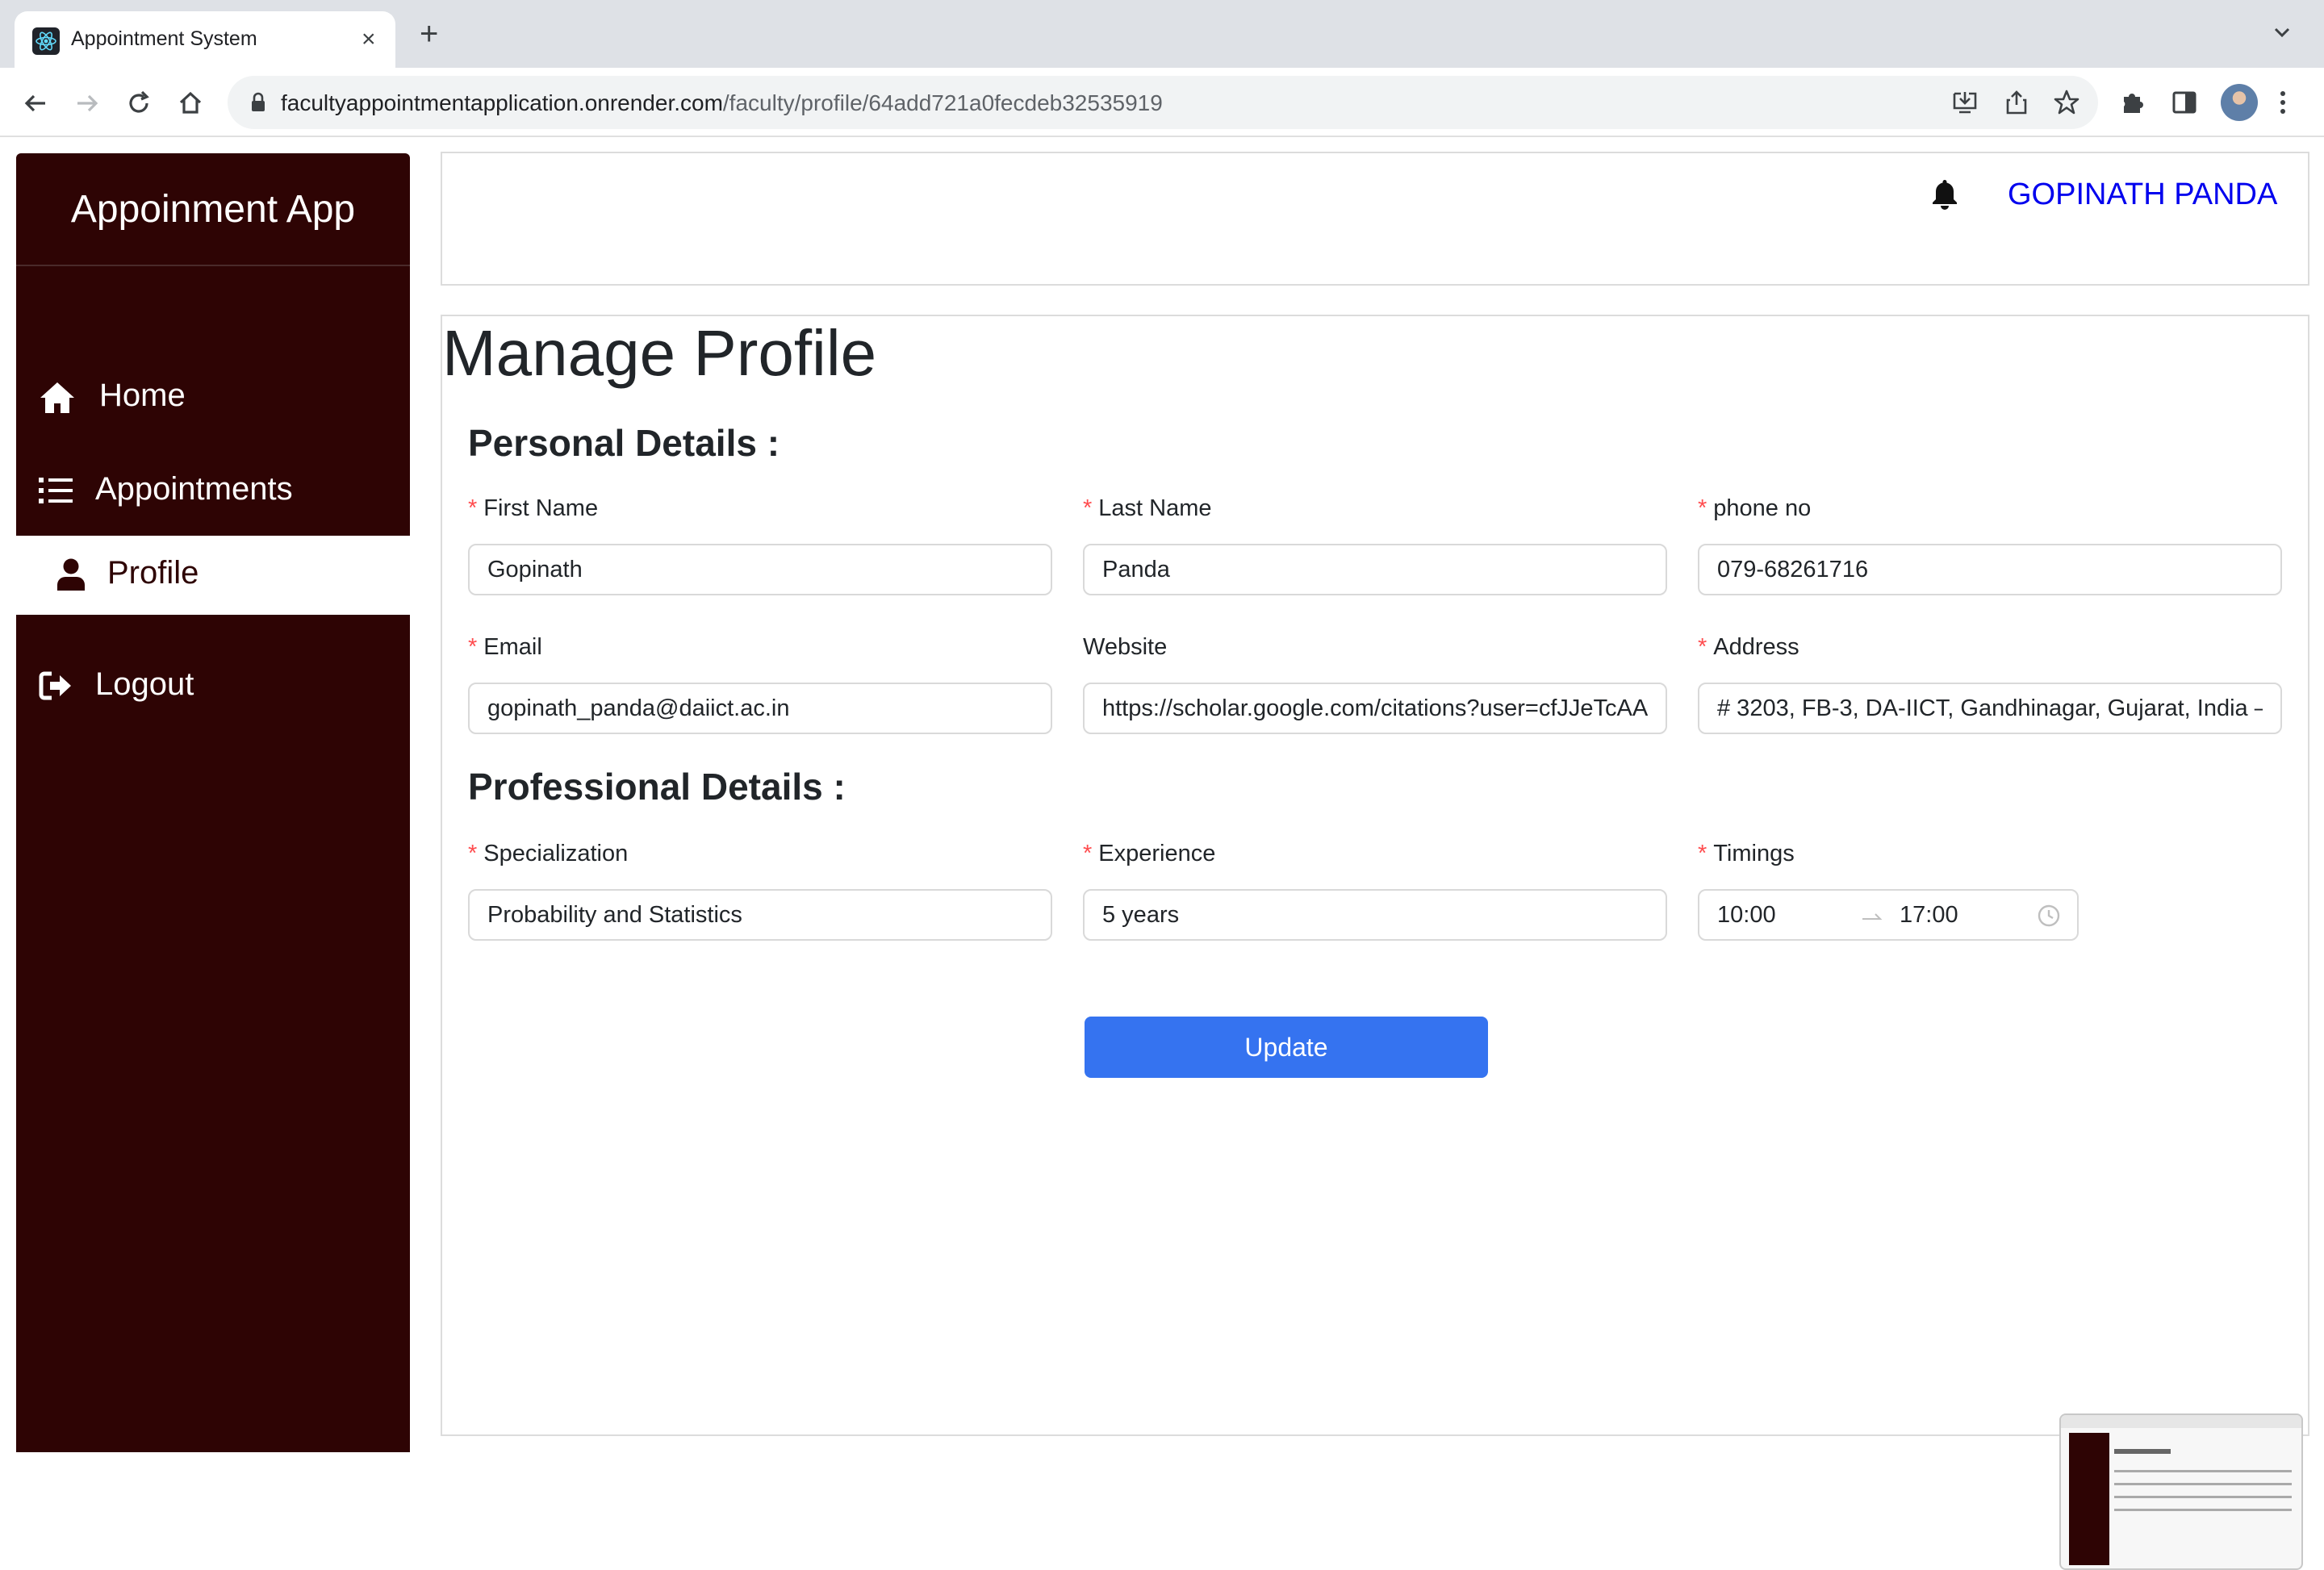 The width and height of the screenshot is (2324, 1570). Describe the element at coordinates (1162, 34) in the screenshot. I see `browser-tab-strip: Appointment System × +` at that location.